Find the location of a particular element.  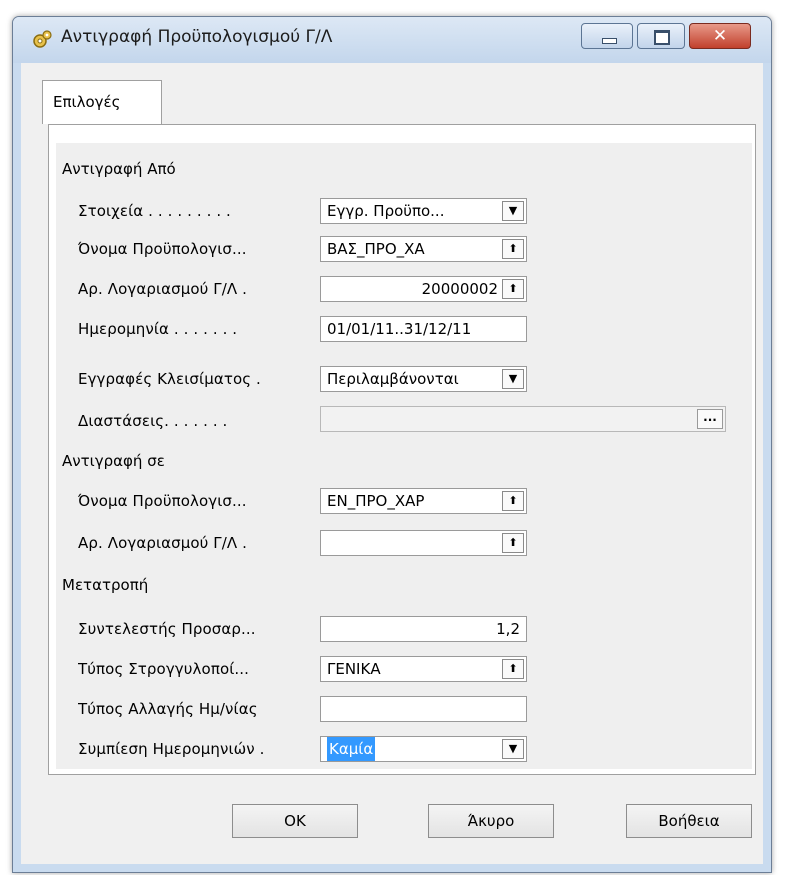

budget-name-to-input: ΕΝ_ΠΡΟ_ΧΑΡ ⬆ is located at coordinates (423, 501).